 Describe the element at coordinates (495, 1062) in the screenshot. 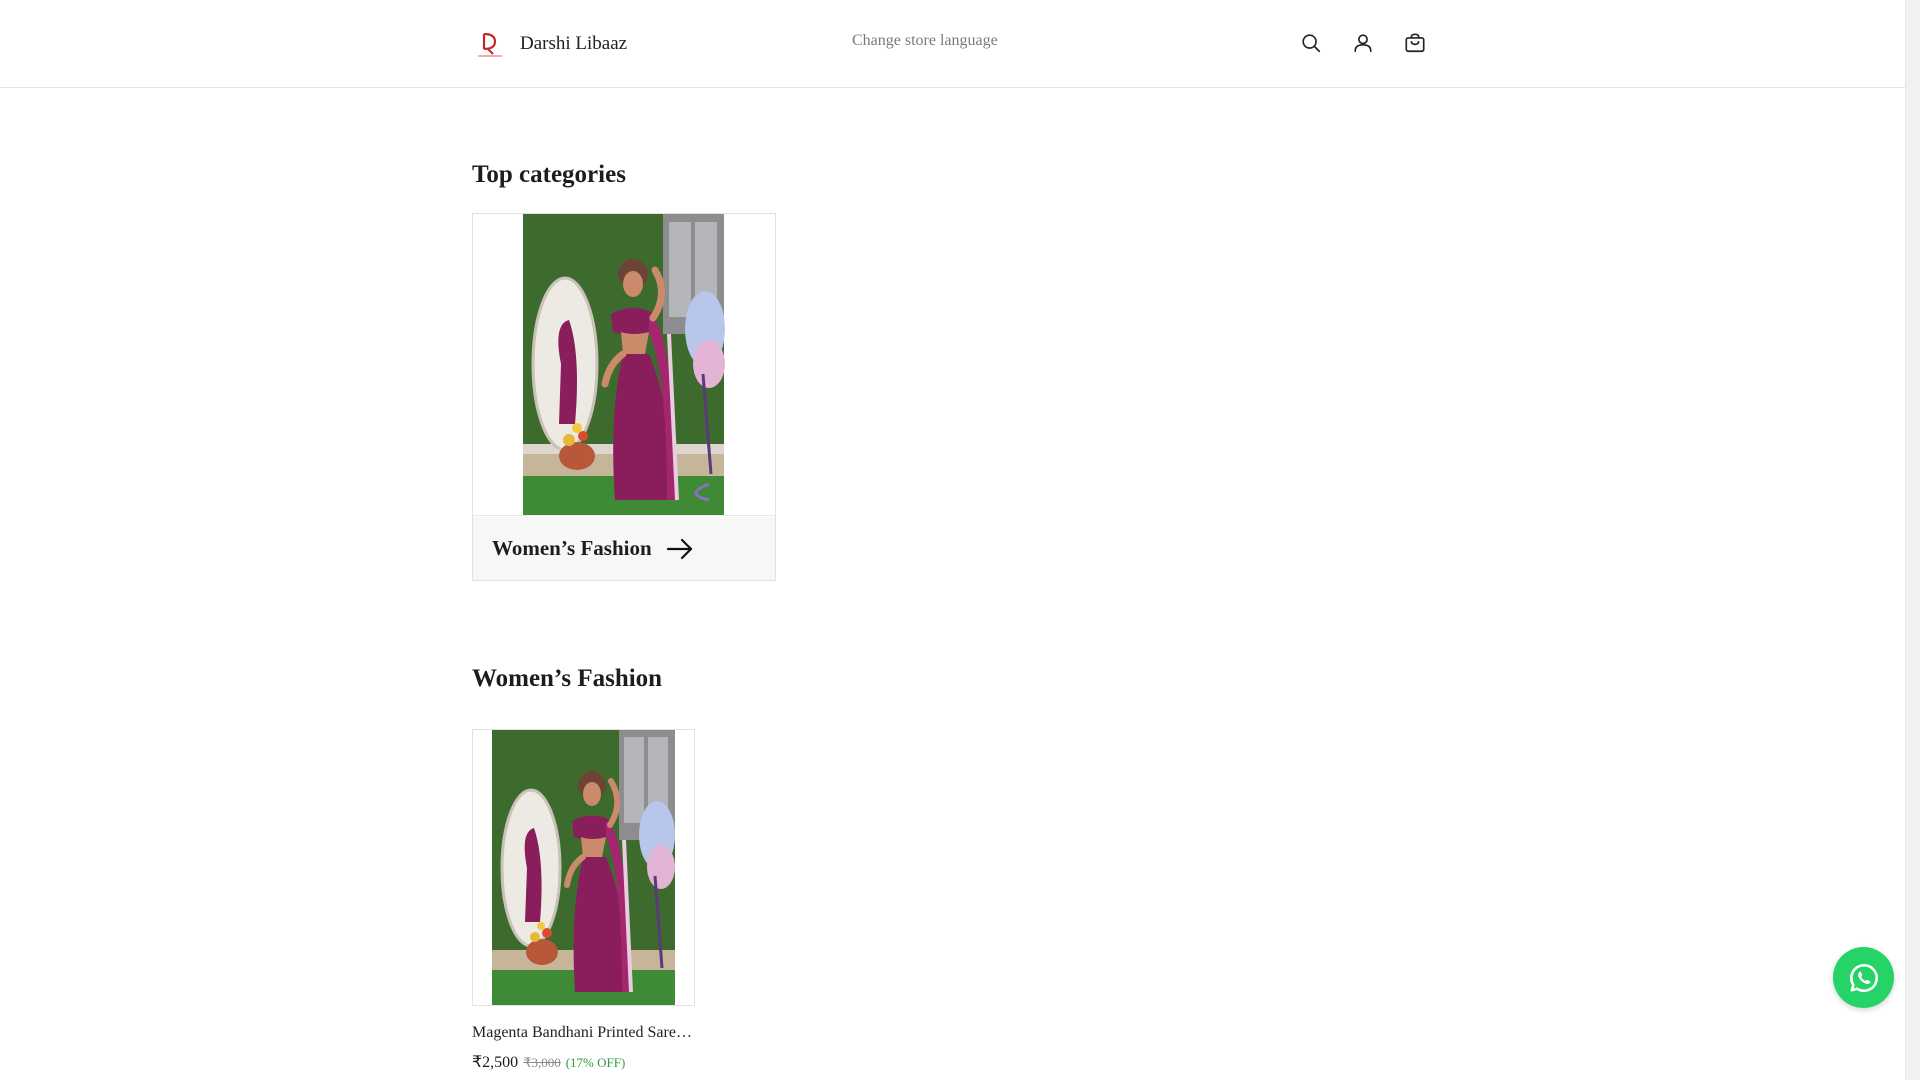

I see `product-price: ₹2,500` at that location.